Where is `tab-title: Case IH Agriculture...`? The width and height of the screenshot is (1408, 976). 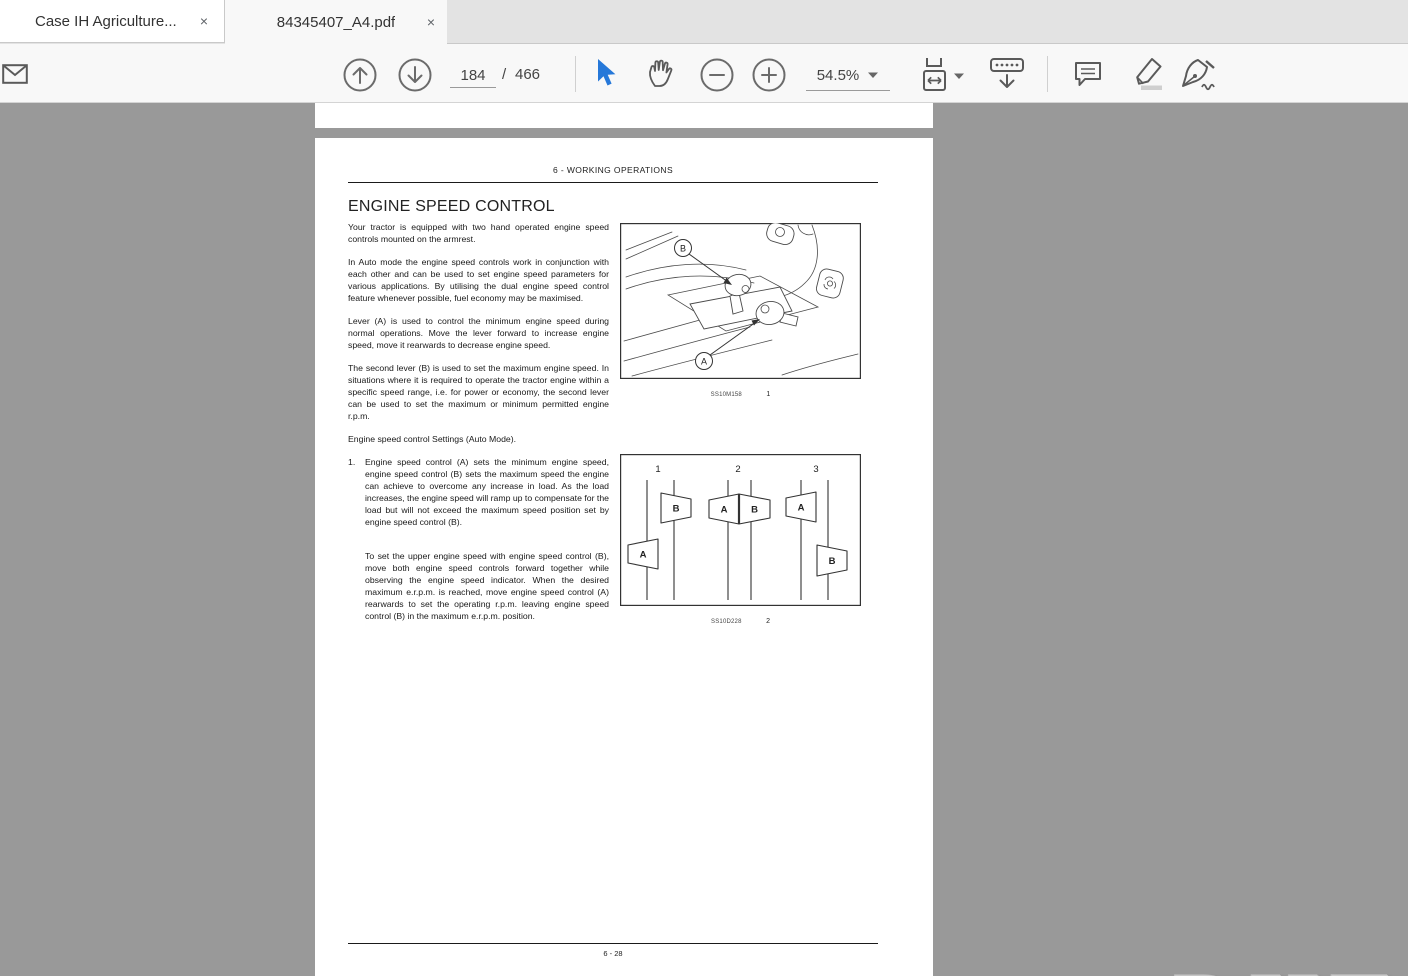 tab-title: Case IH Agriculture... is located at coordinates (106, 21).